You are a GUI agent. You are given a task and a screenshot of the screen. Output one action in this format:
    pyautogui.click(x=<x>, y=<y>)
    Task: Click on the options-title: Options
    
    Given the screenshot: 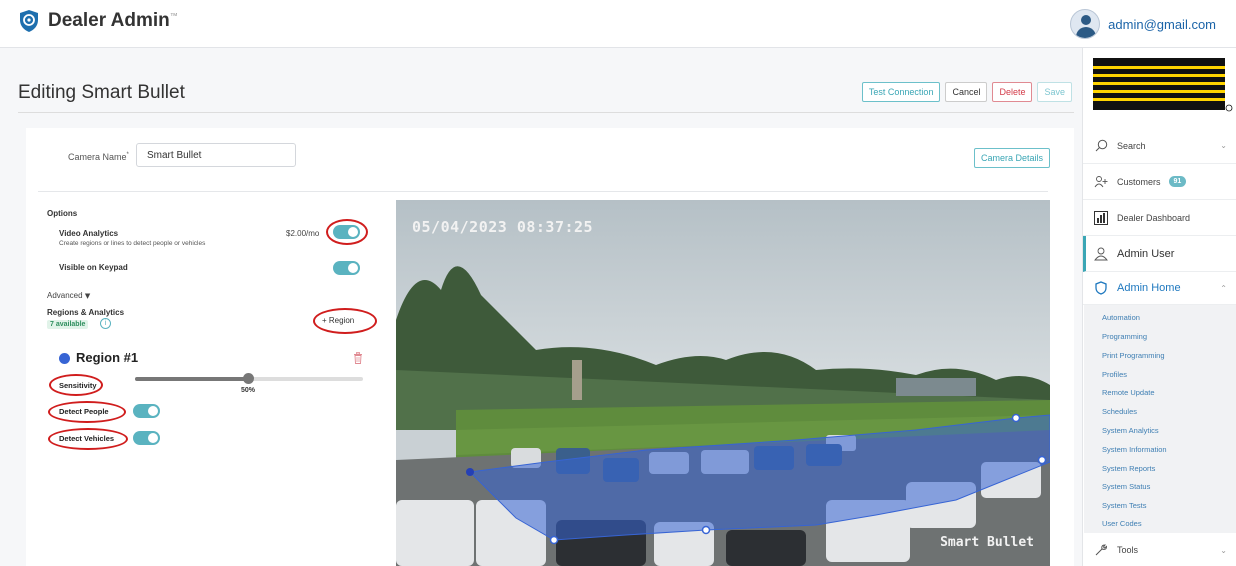 What is the action you would take?
    pyautogui.click(x=62, y=213)
    